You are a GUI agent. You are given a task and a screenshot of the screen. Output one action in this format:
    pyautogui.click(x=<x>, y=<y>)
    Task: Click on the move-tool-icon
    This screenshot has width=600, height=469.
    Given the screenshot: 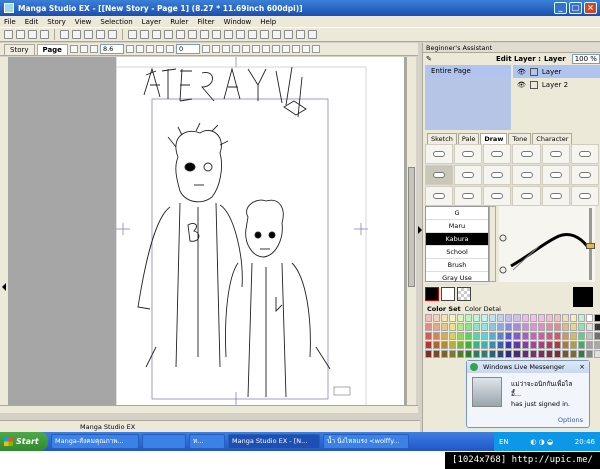 What is the action you would take?
    pyautogui.click(x=468, y=196)
    